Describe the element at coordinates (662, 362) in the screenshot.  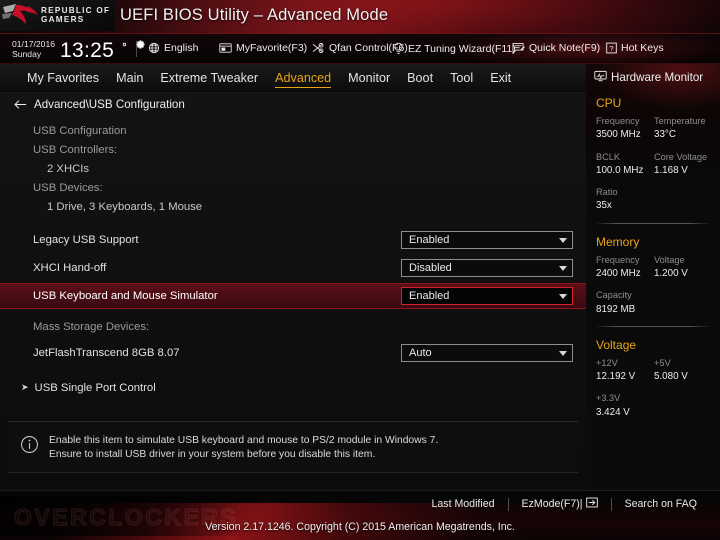
I see `sidebar-key-5v: +5V` at that location.